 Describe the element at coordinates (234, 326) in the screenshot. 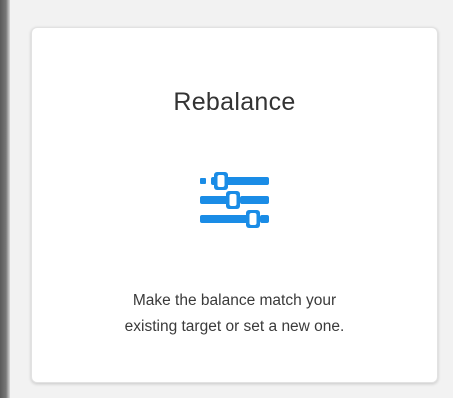

I see `description-line-2: existing target or set a new one.` at that location.